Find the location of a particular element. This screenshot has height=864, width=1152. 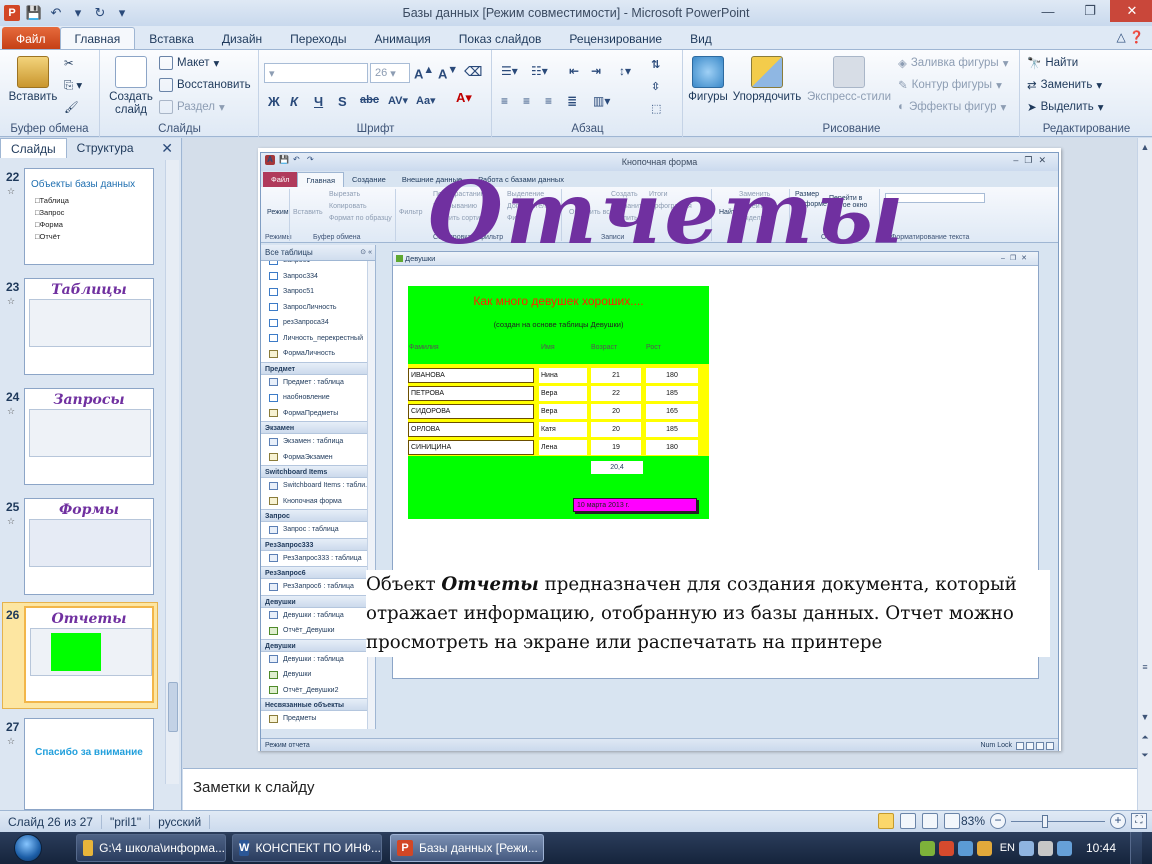

smartart-icon: ⬚ is located at coordinates (656, 108).